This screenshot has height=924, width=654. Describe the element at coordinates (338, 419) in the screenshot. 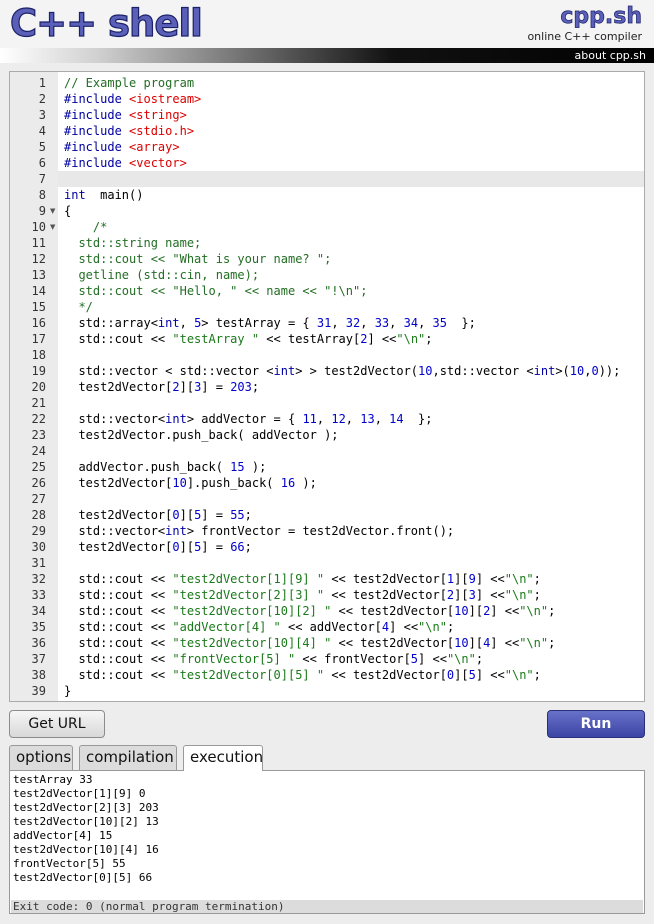

I see `code-token: 12` at that location.